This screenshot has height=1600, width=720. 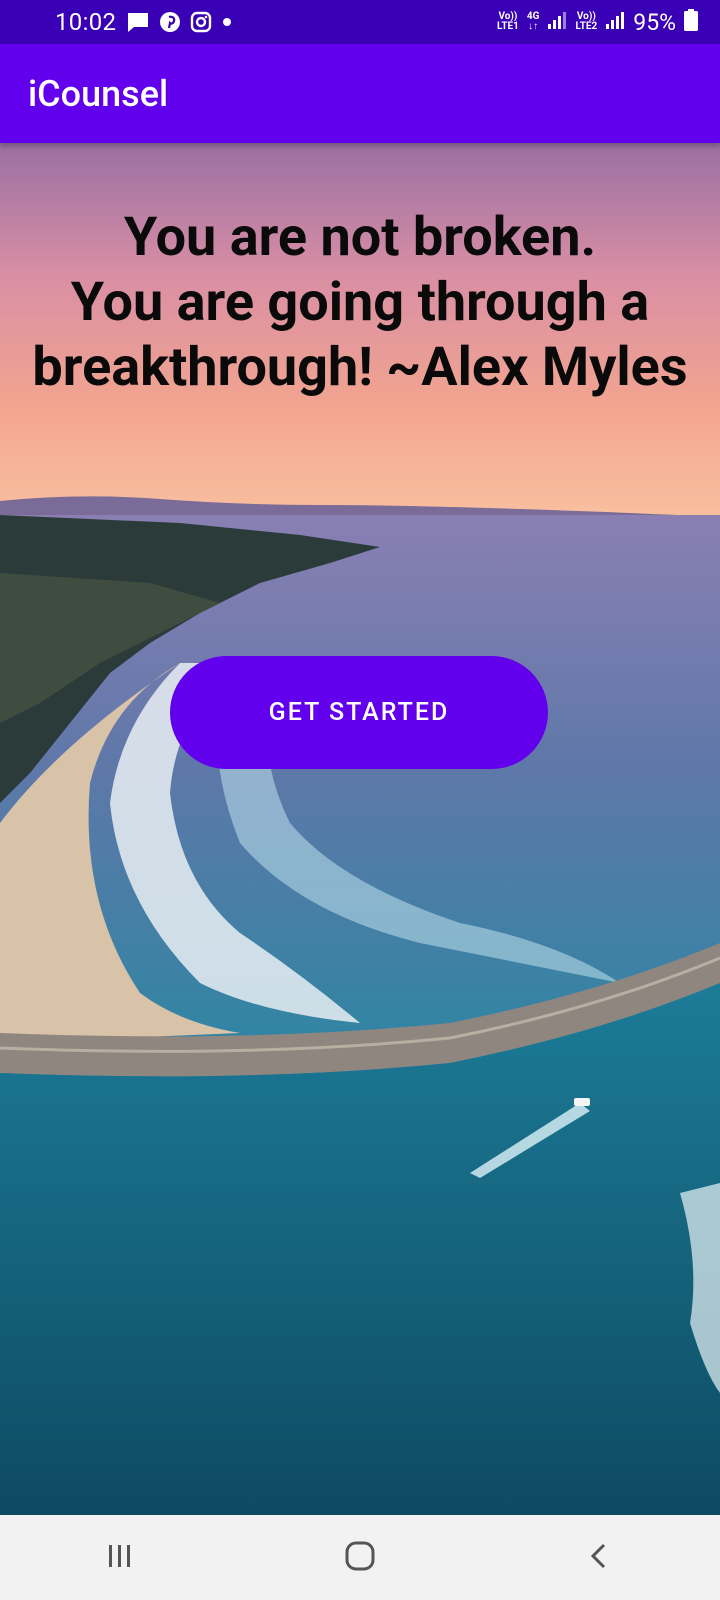 I want to click on dot-icon, so click(x=227, y=22).